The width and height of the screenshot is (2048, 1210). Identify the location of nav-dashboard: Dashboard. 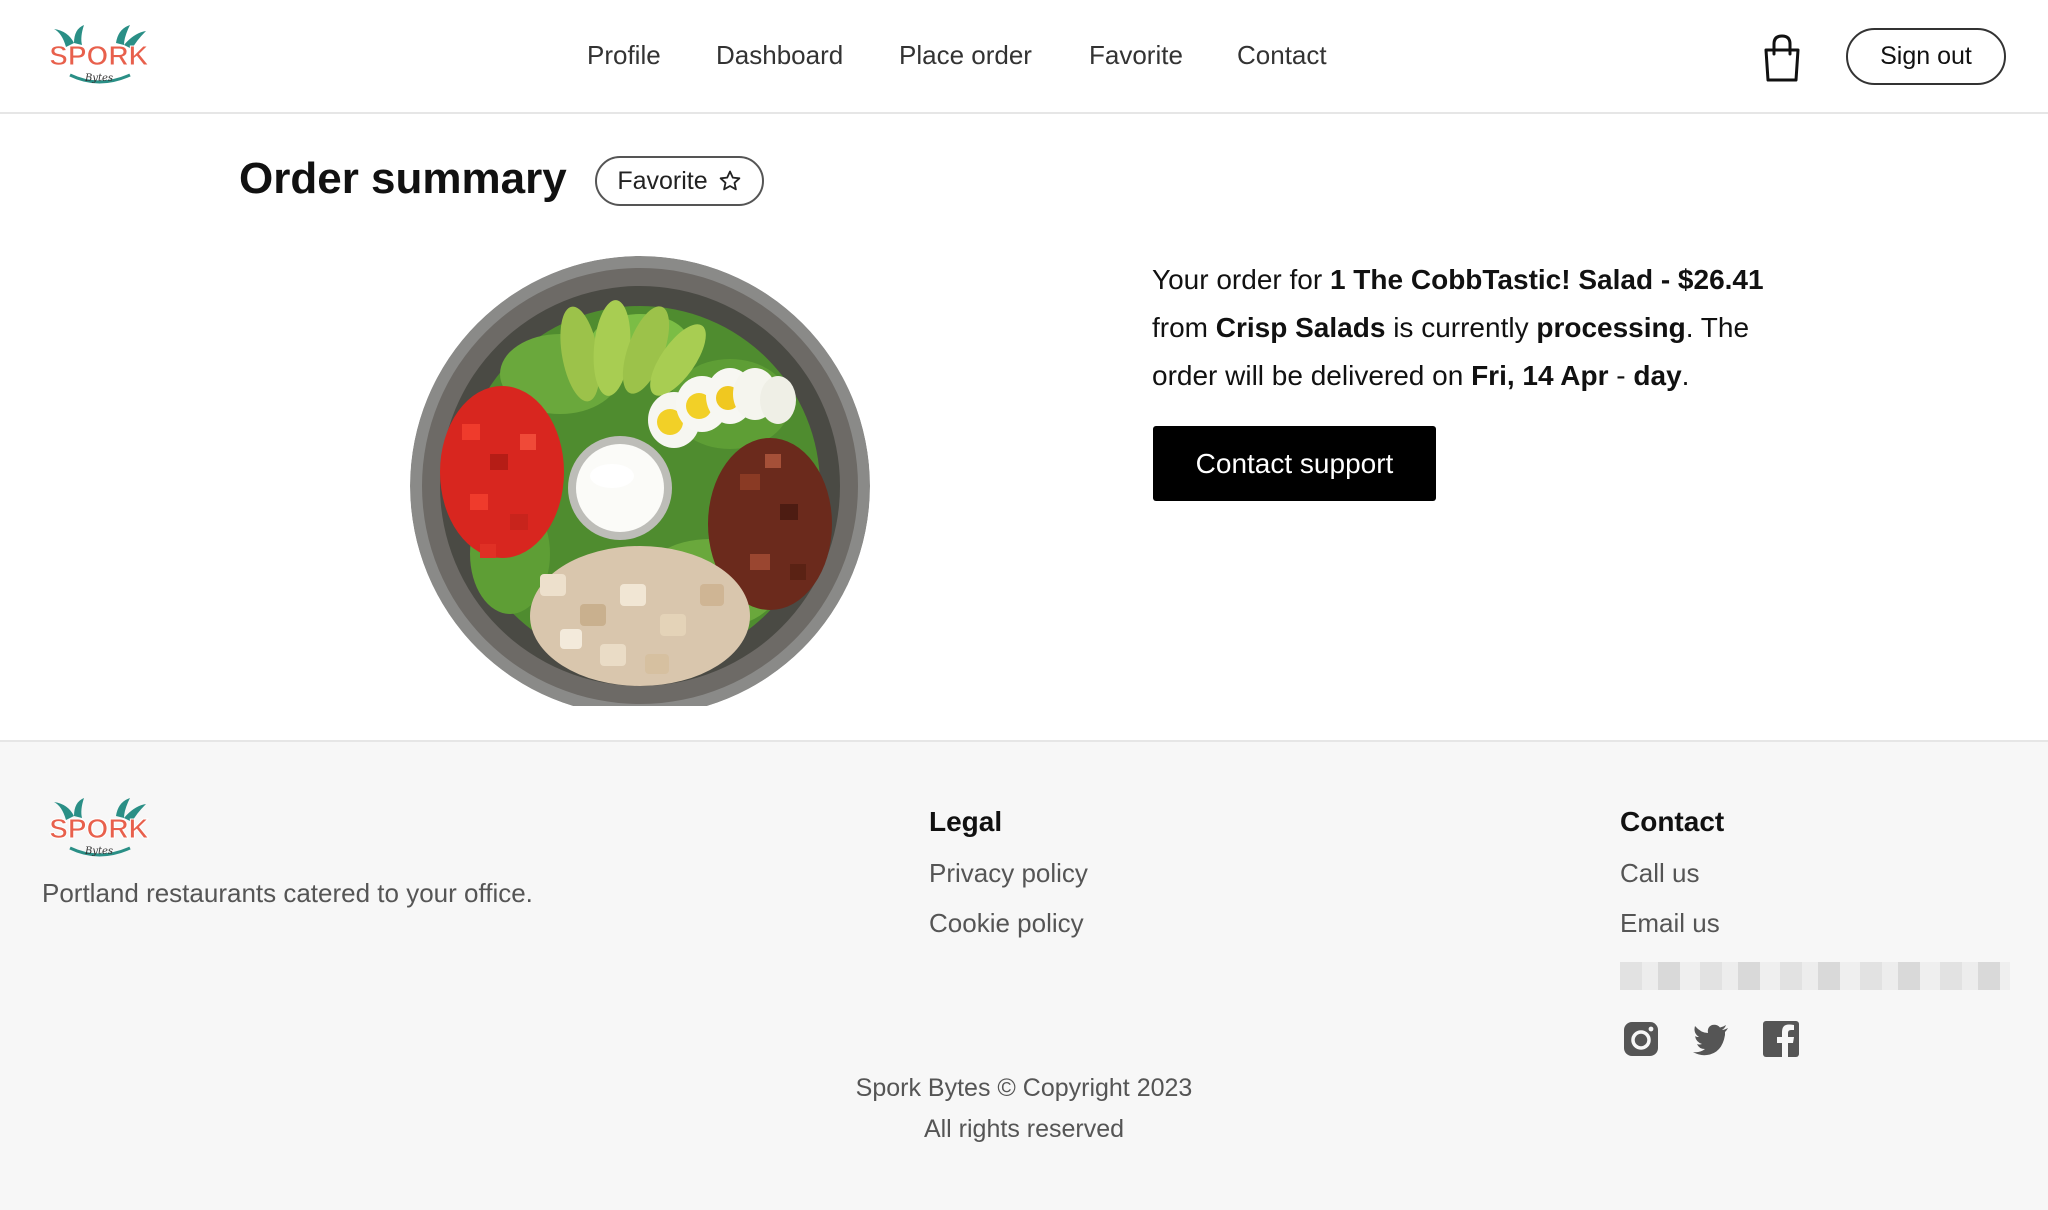
(779, 55).